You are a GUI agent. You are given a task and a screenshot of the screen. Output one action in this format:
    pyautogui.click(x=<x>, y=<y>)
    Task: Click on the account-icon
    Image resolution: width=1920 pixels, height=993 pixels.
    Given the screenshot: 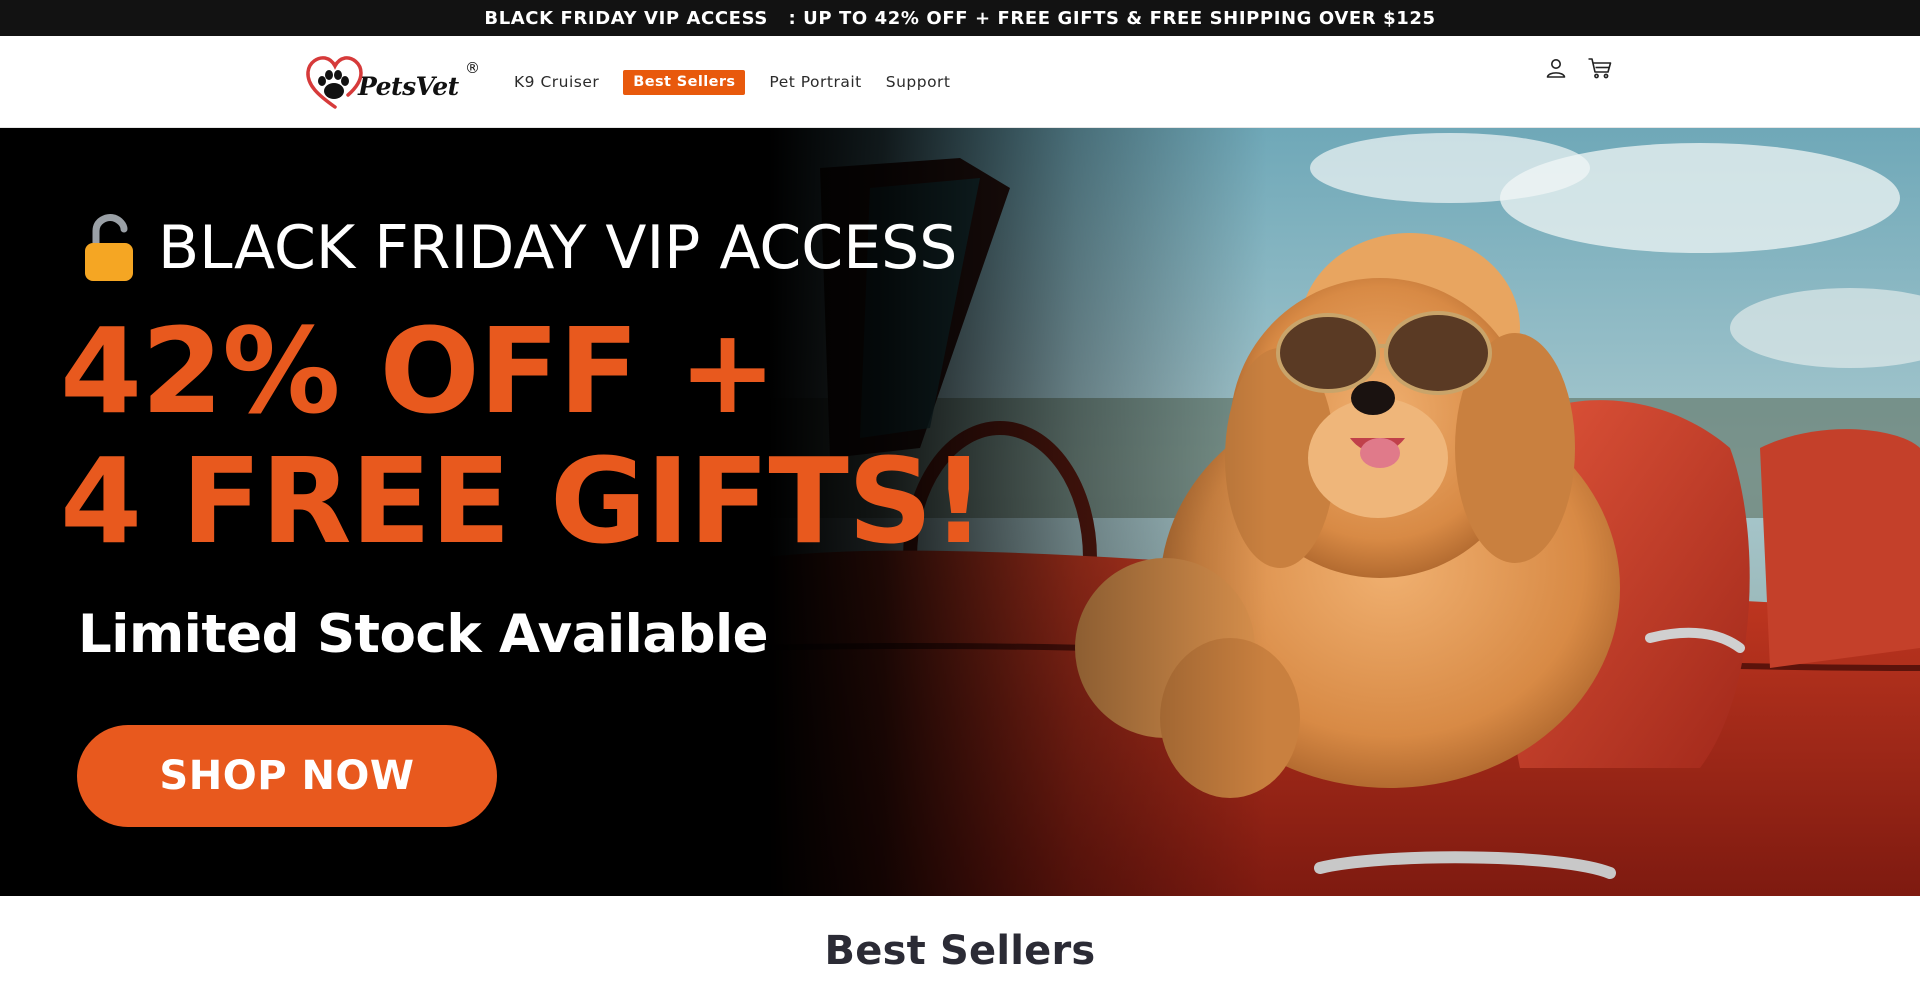 What is the action you would take?
    pyautogui.click(x=1556, y=68)
    